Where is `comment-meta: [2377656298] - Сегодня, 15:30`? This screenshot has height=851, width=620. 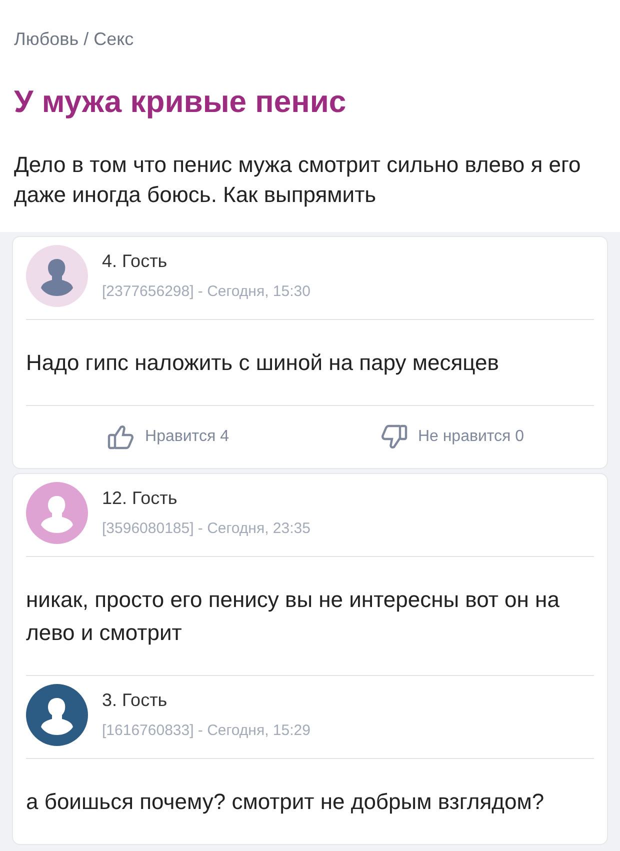 comment-meta: [2377656298] - Сегодня, 15:30 is located at coordinates (206, 292).